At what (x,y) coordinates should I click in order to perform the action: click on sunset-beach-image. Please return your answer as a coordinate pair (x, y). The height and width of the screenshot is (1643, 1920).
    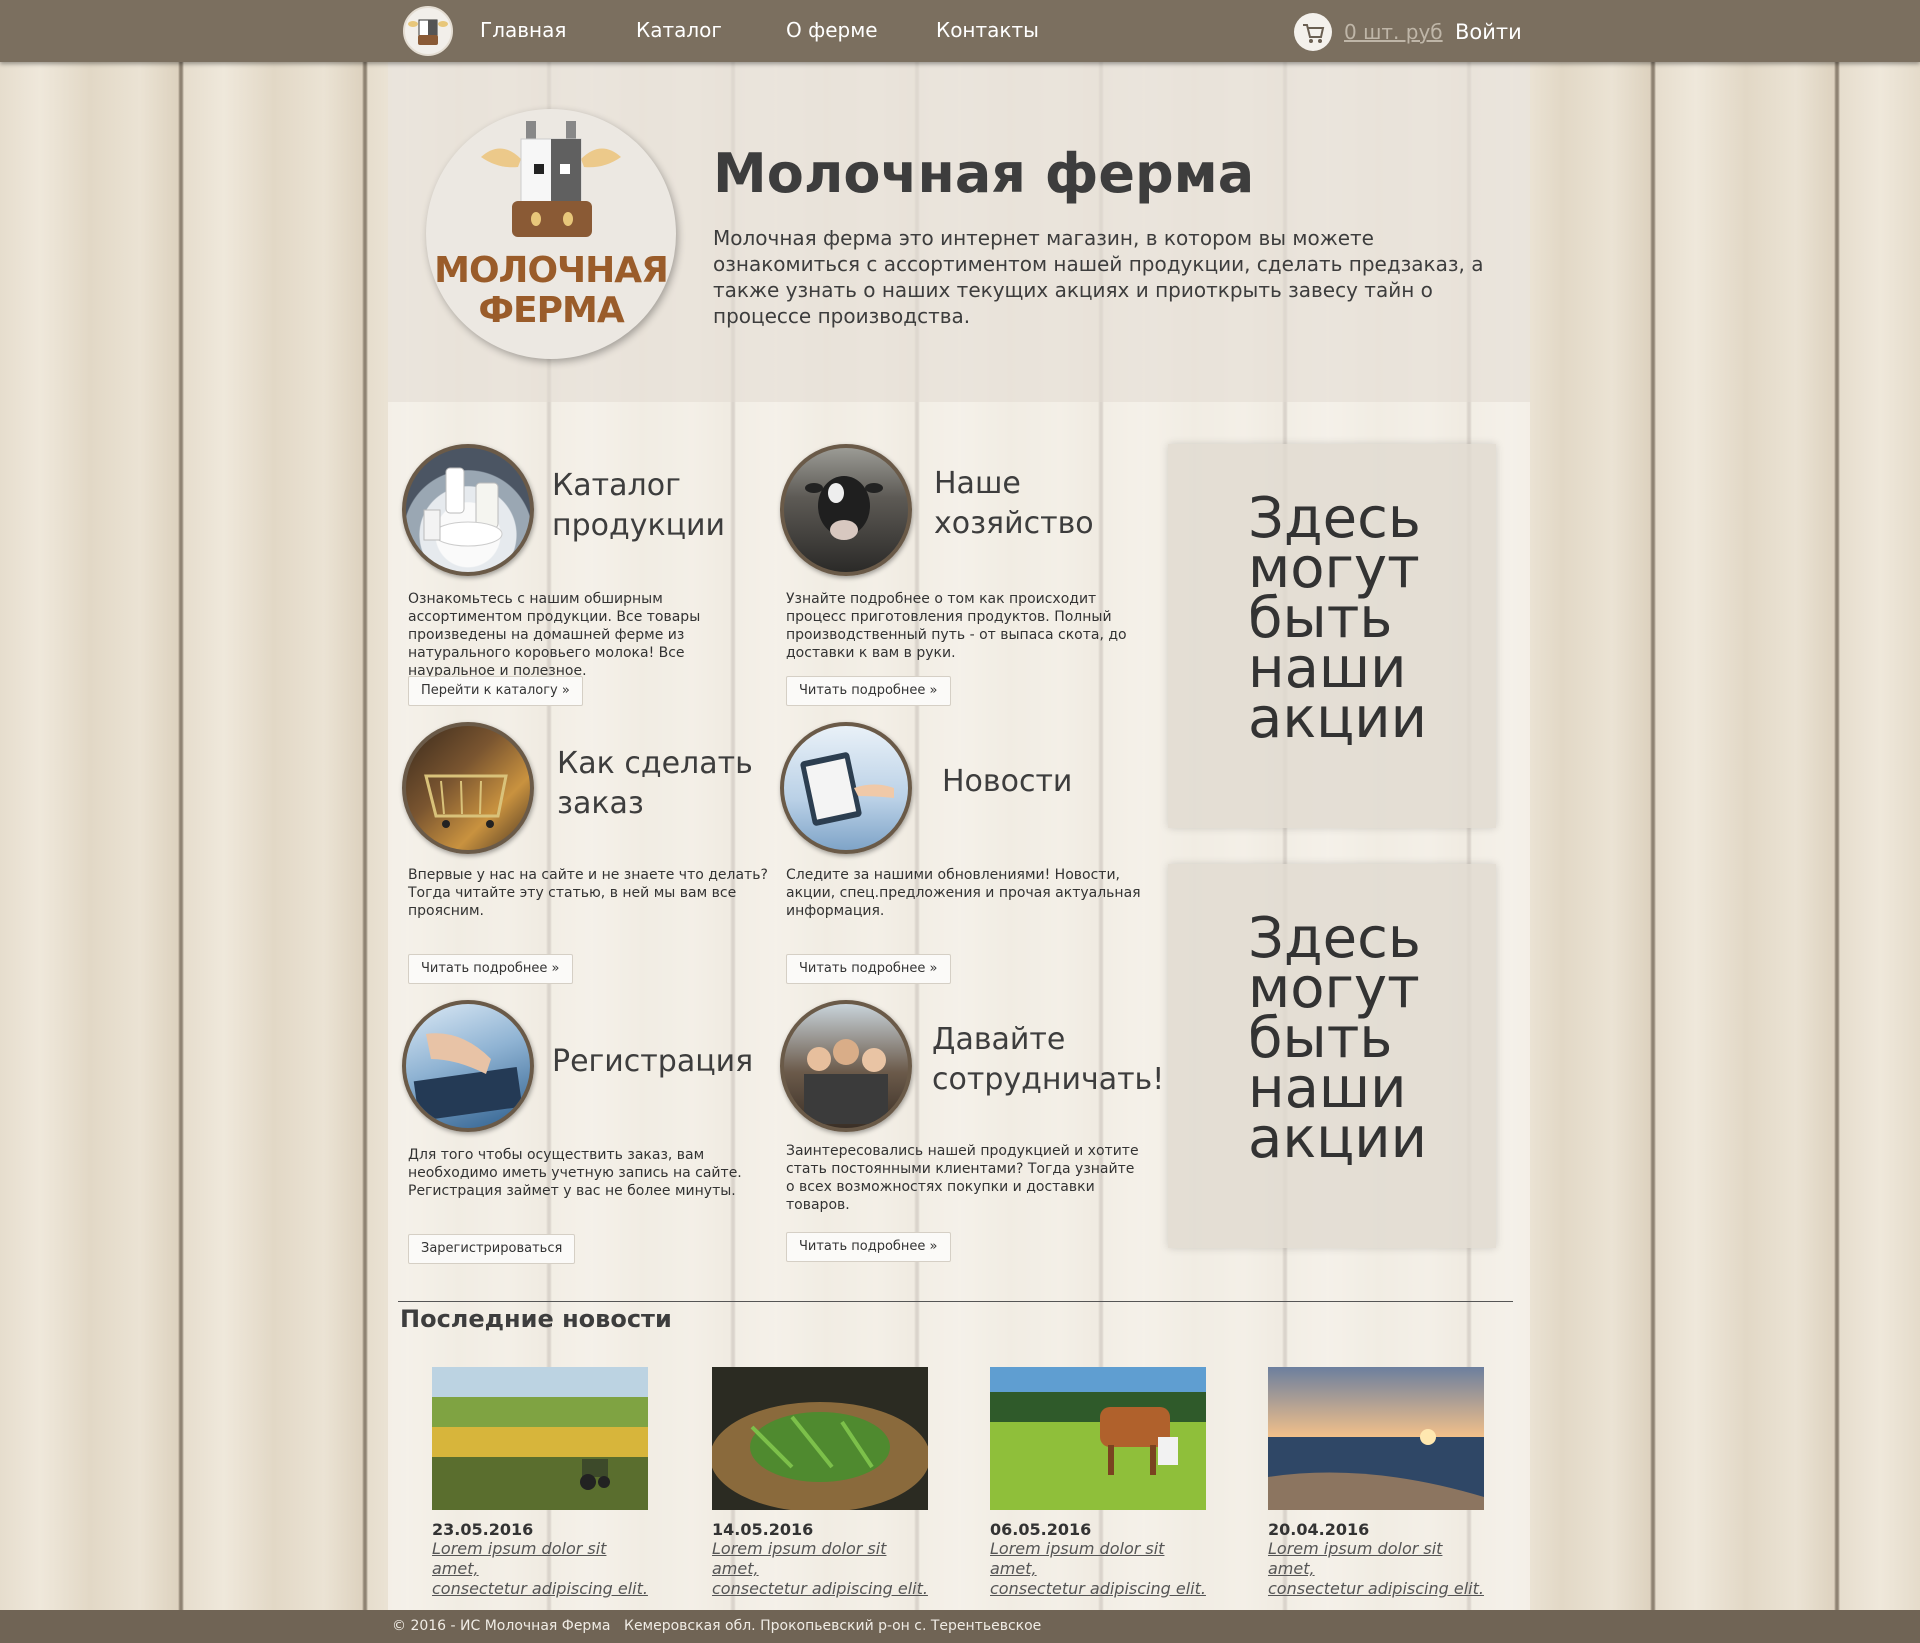
    Looking at the image, I should click on (1376, 1438).